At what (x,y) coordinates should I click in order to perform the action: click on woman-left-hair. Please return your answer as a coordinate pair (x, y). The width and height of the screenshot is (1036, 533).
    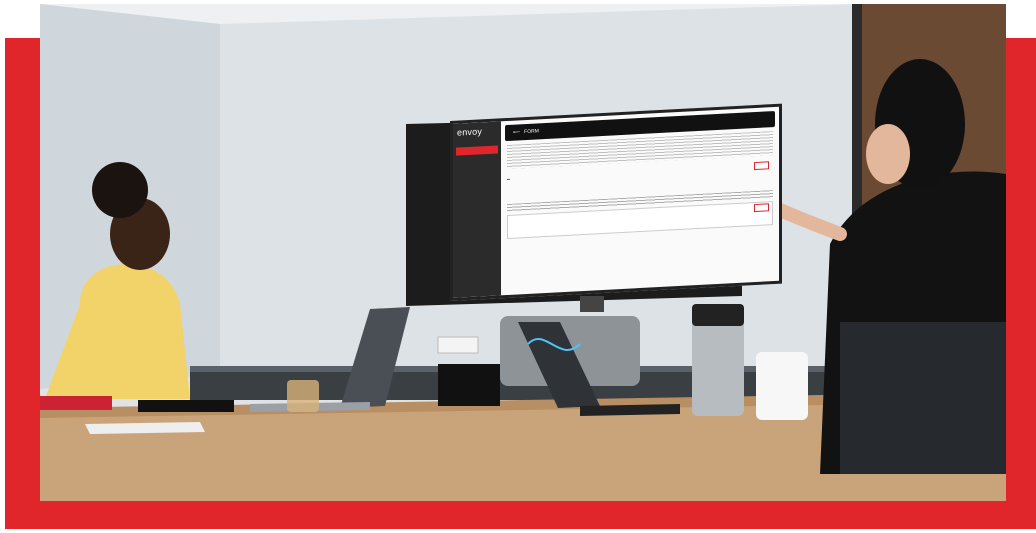
    Looking at the image, I should click on (120, 190).